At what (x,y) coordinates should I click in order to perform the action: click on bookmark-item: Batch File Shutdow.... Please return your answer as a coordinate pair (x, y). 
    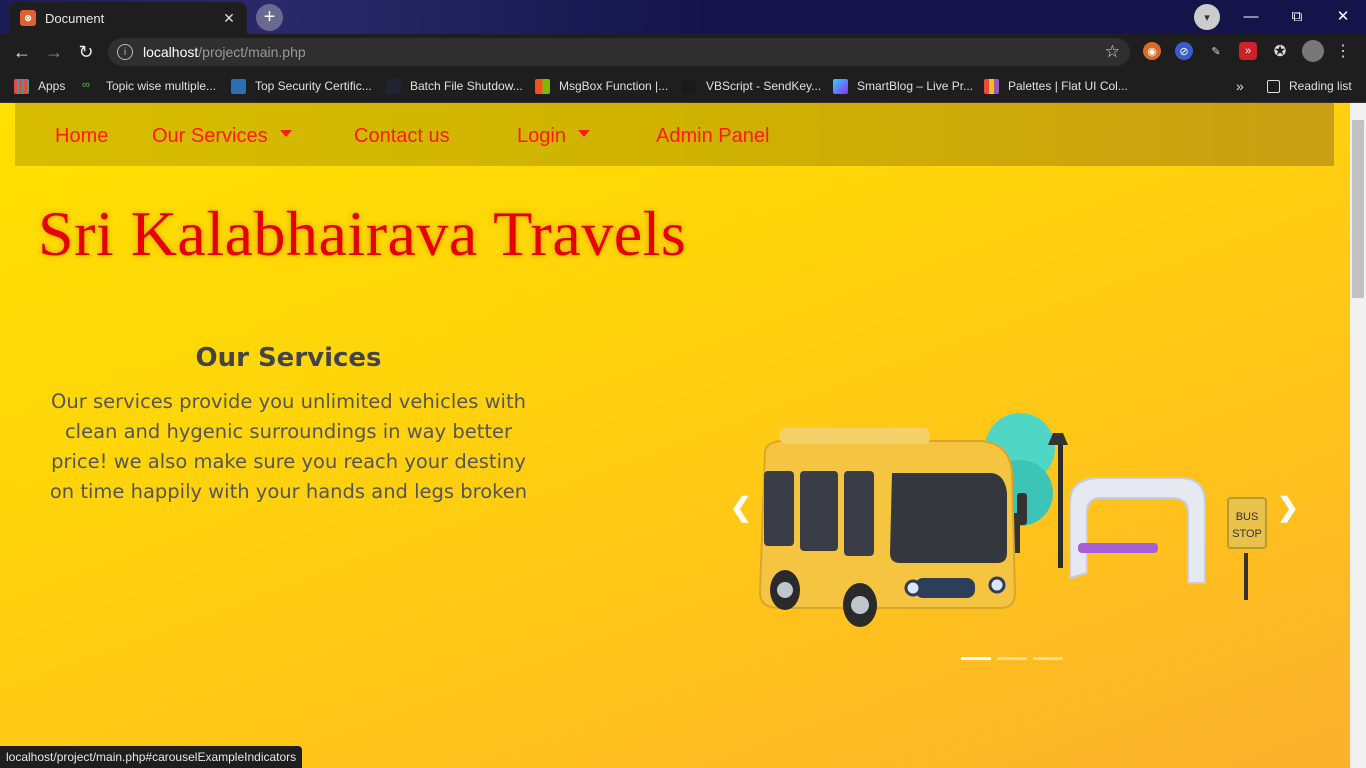
    Looking at the image, I should click on (454, 86).